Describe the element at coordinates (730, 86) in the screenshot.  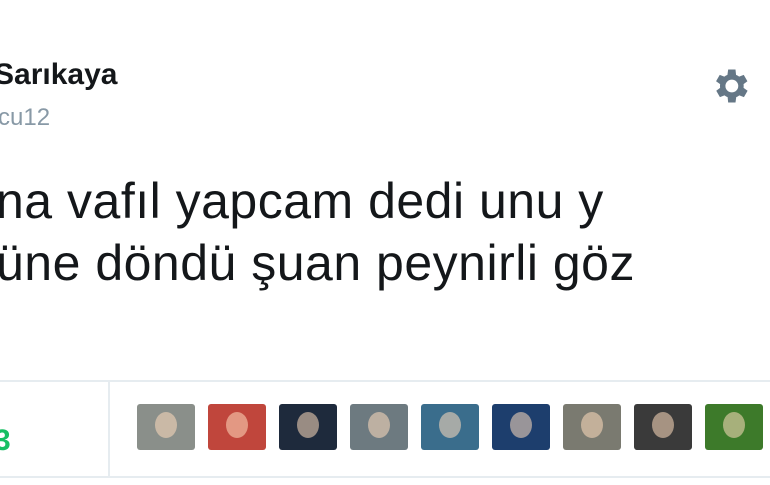
I see `gear-icon` at that location.